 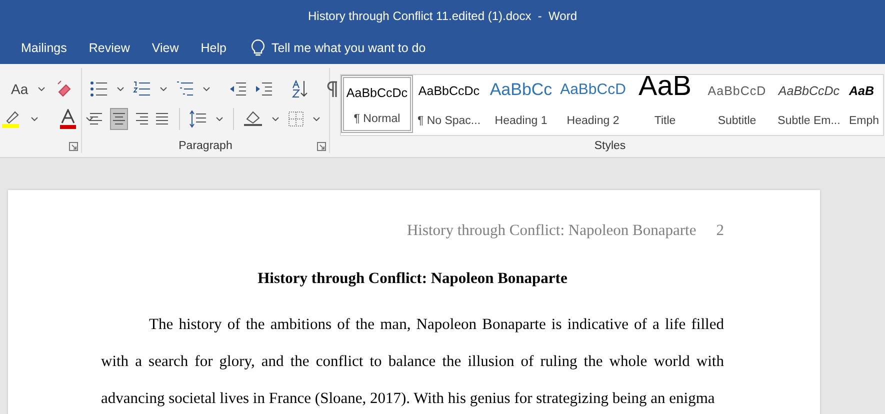 I want to click on style-option: AaBbCcDc ¶ Normal, so click(x=377, y=104).